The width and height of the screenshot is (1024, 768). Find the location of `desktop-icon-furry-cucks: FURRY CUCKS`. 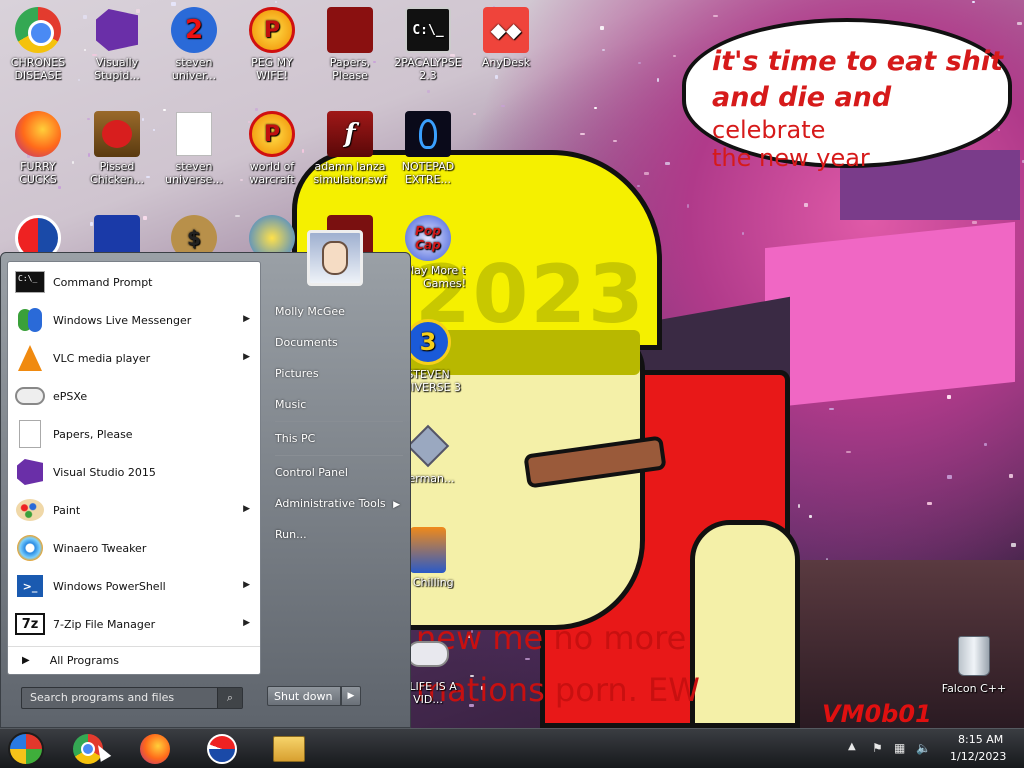

desktop-icon-furry-cucks: FURRY CUCKS is located at coordinates (38, 148).